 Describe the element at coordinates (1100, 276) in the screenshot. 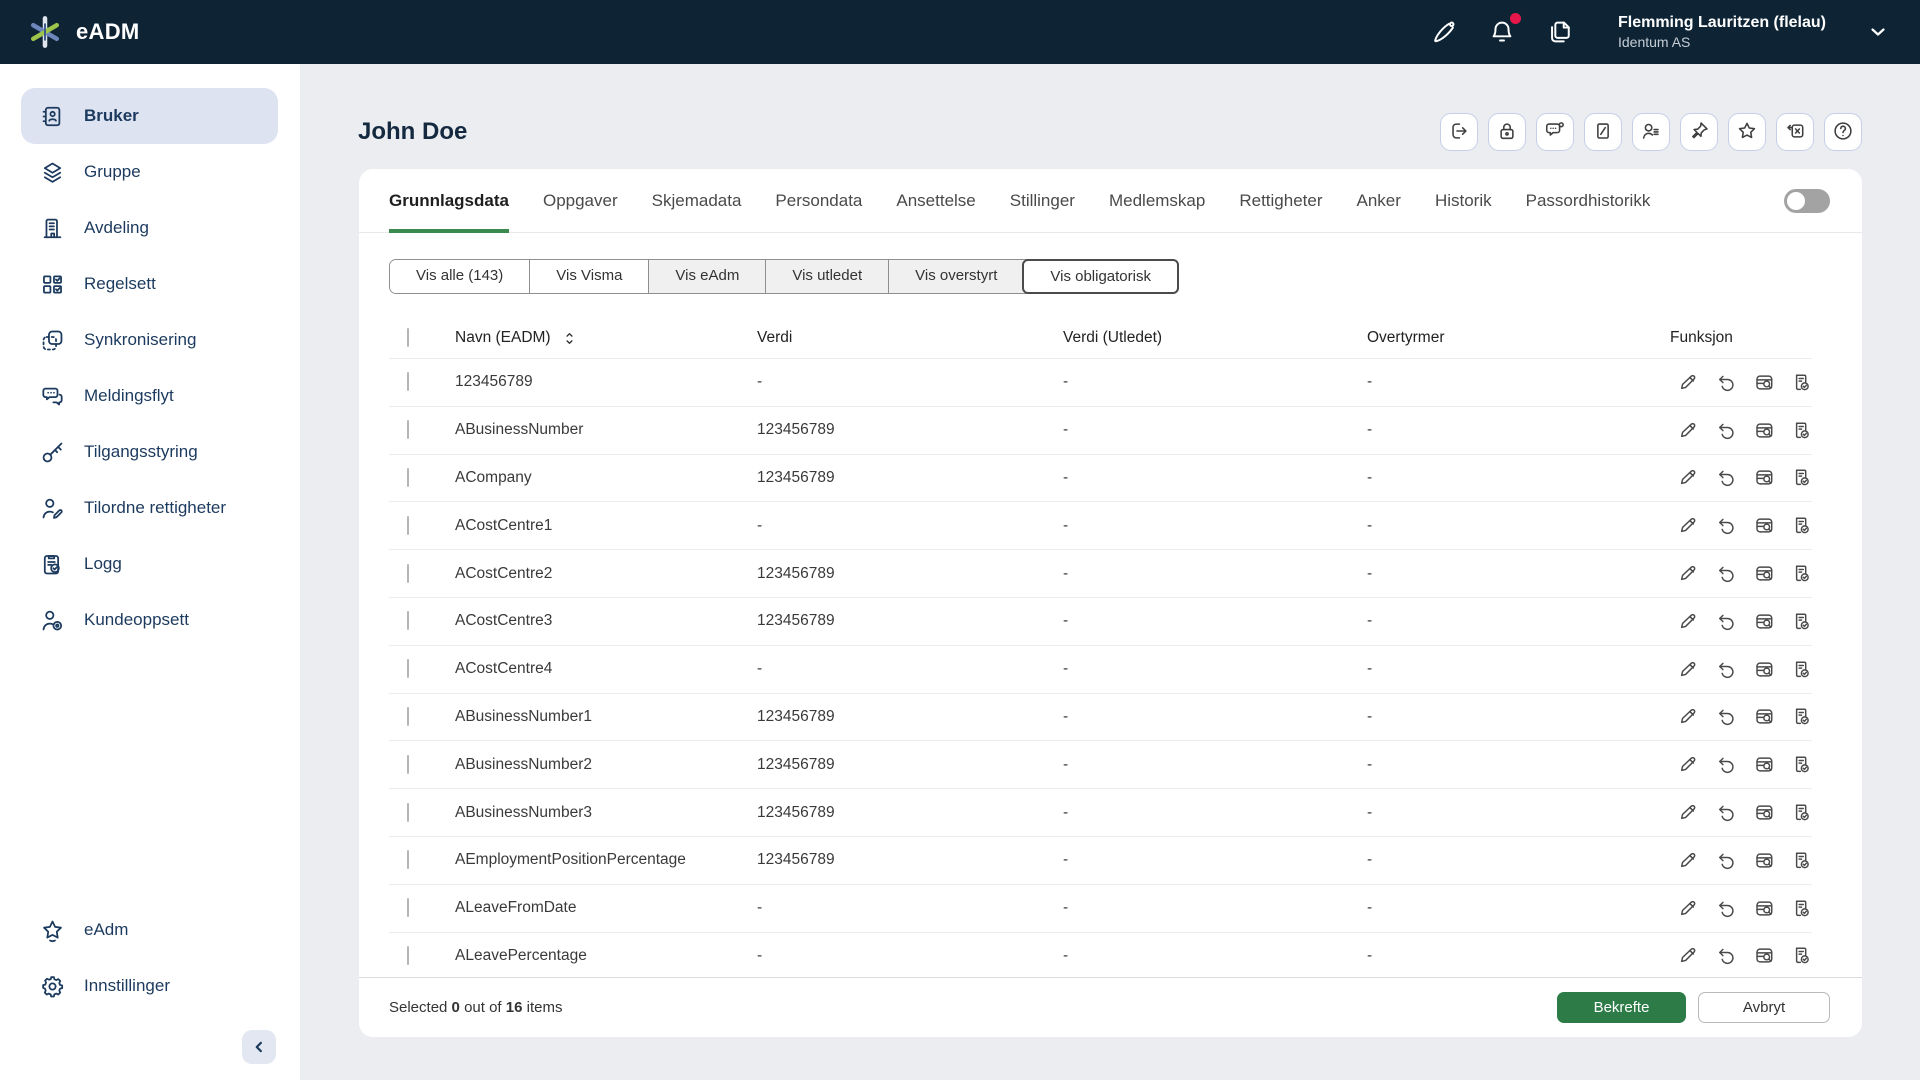

I see `filter-vis-obligatorisk: Vis obligatorisk` at that location.